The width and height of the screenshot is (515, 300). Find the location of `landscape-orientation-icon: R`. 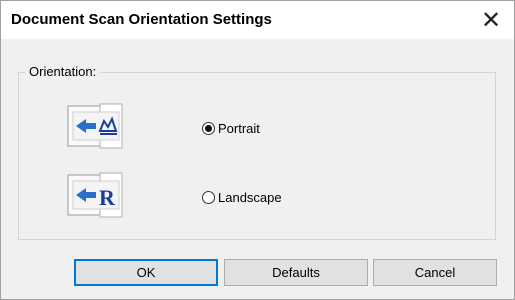

landscape-orientation-icon: R is located at coordinates (100, 196).